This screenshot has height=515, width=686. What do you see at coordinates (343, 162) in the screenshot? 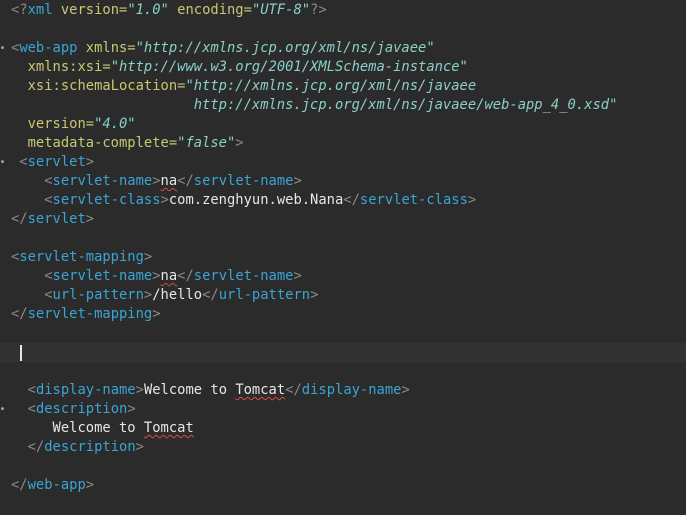
I see `code-line: ● <servlet>` at bounding box center [343, 162].